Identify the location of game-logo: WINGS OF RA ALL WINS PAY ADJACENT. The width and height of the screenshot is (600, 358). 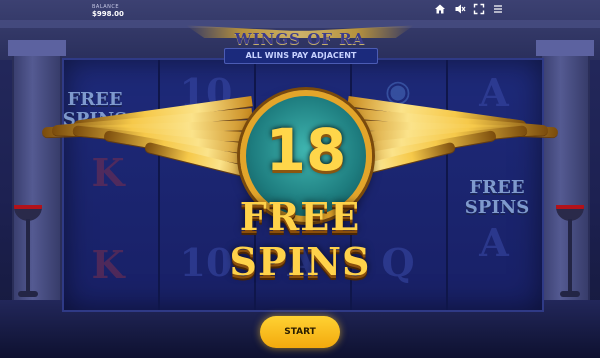
(300, 39).